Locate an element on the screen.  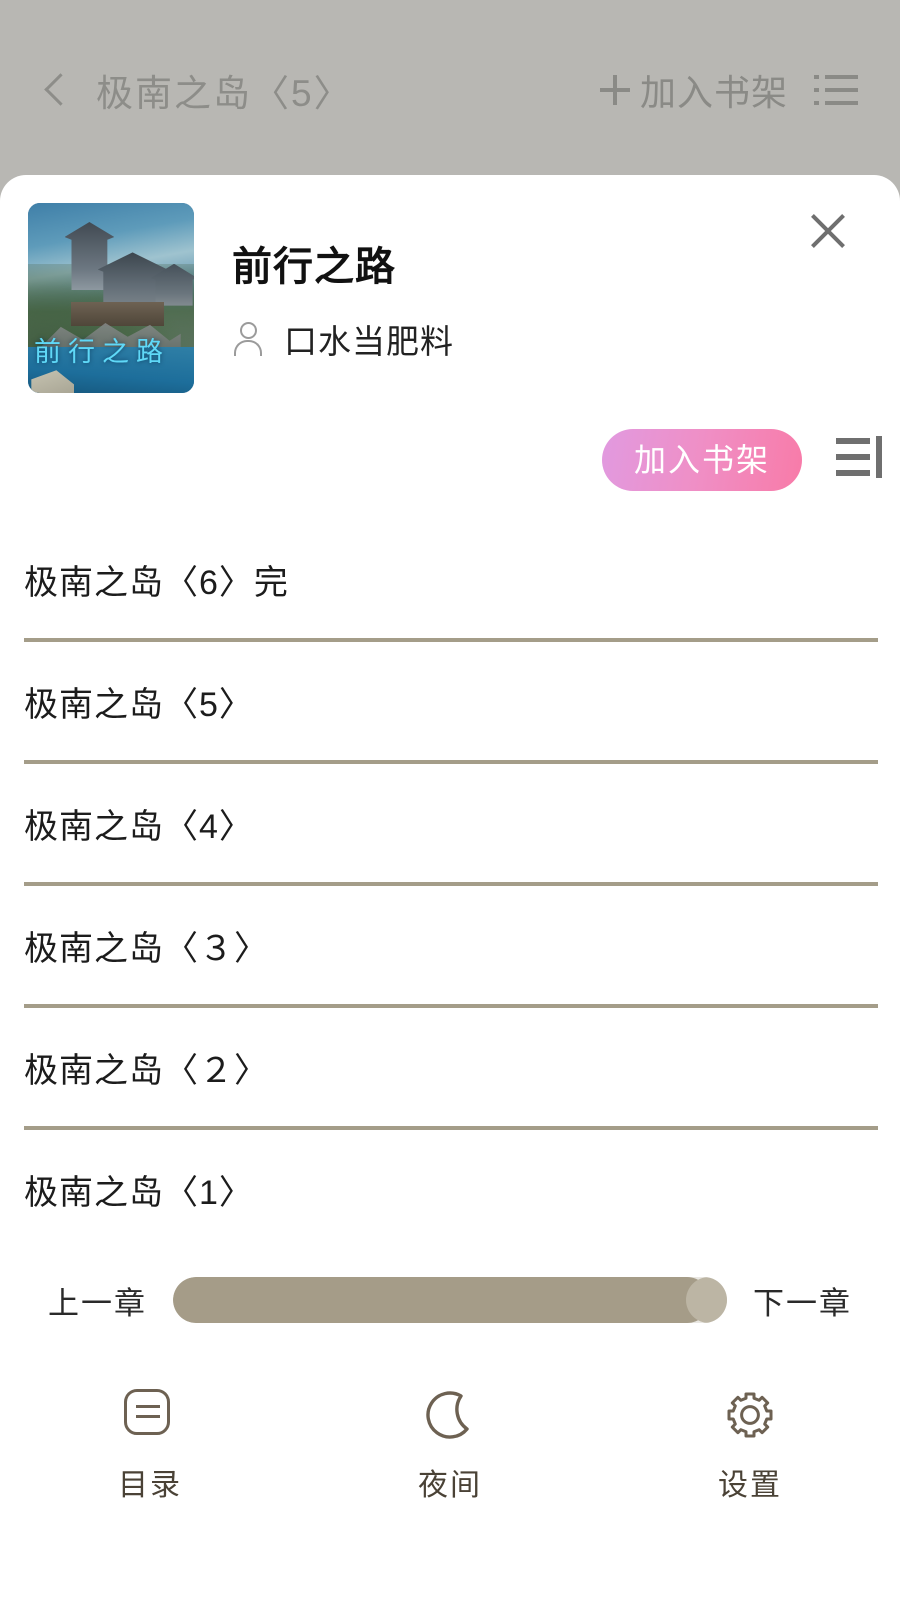
book-author: 口水当肥料 is located at coordinates (369, 341).